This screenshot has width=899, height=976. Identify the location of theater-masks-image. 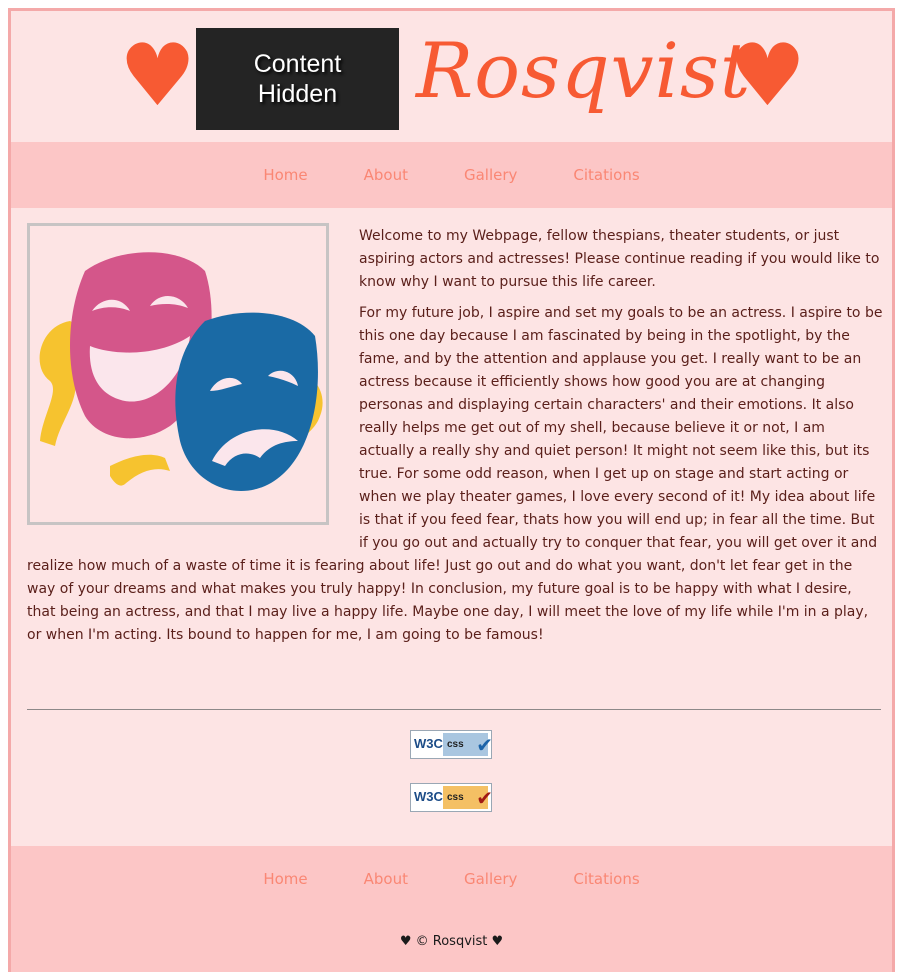
(178, 374).